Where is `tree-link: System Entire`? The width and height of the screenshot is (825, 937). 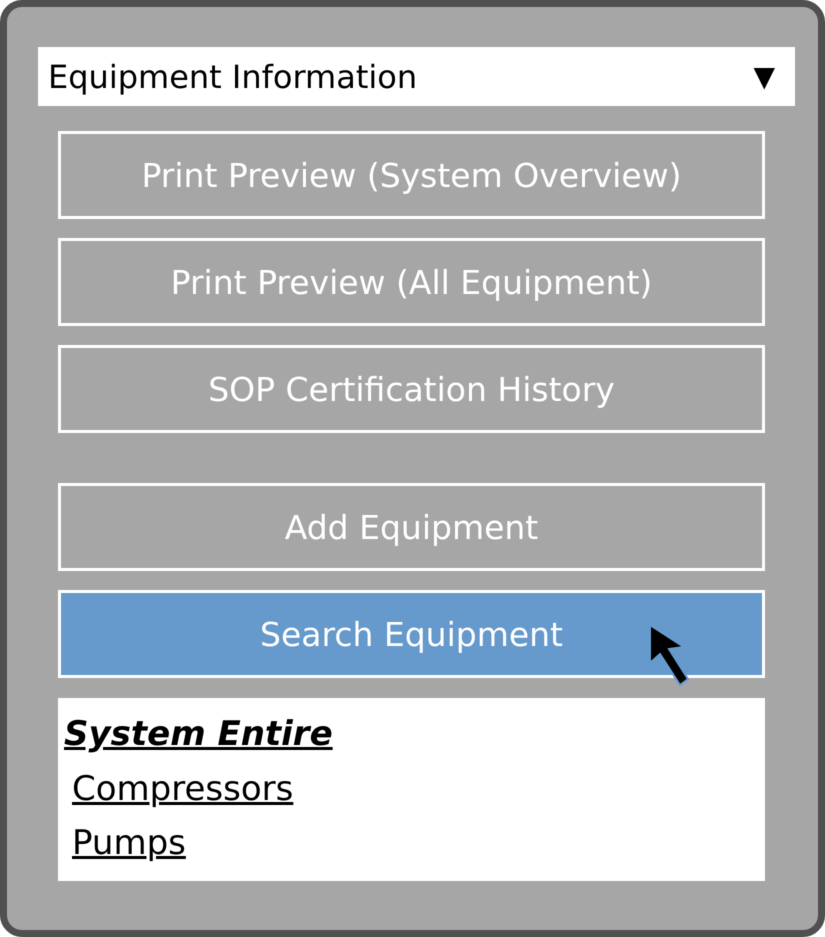
tree-link: System Entire is located at coordinates (198, 734).